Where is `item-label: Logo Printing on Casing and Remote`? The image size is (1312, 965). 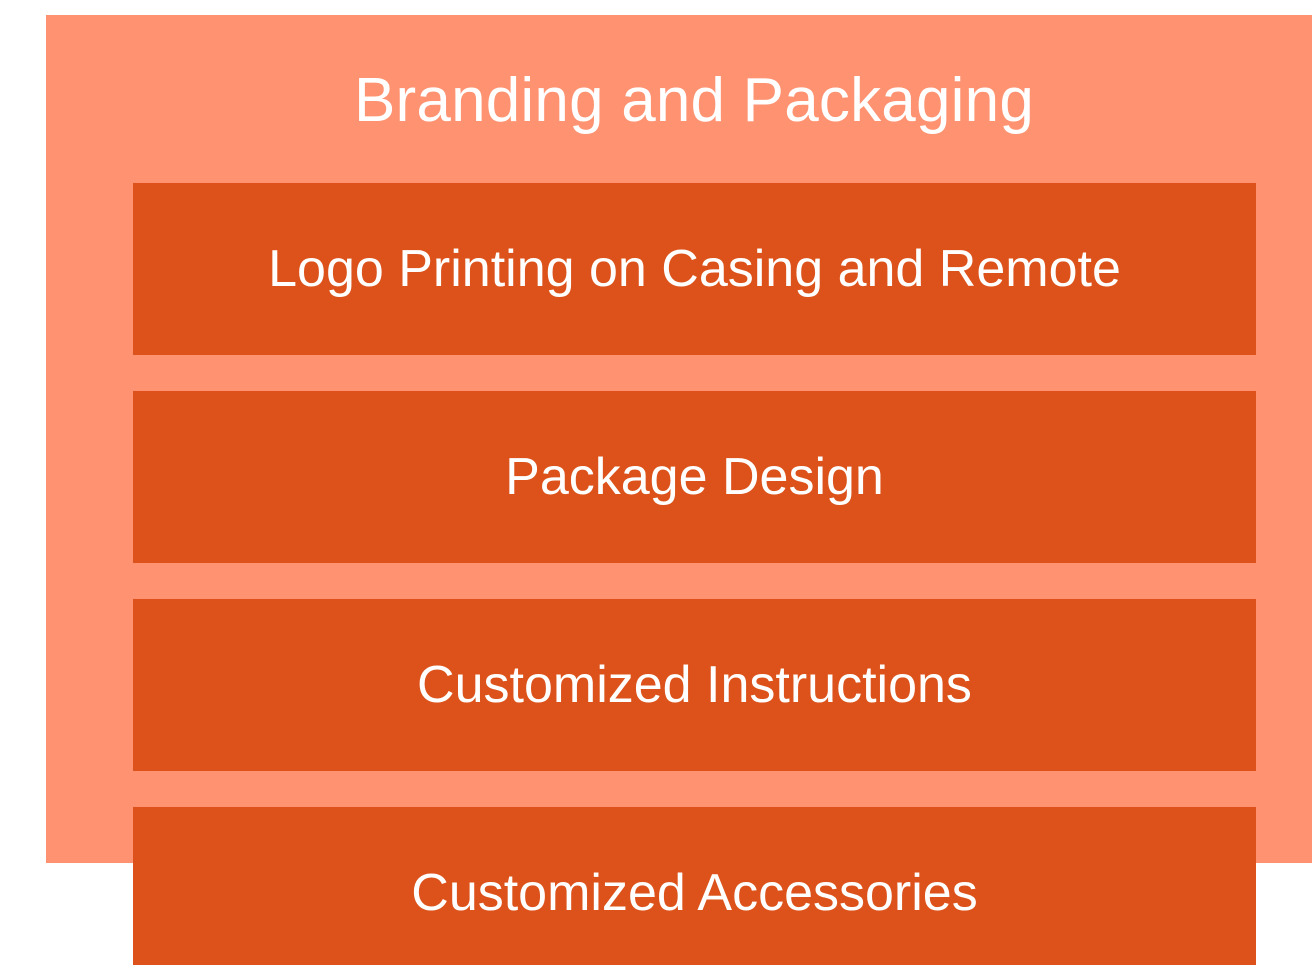
item-label: Logo Printing on Casing and Remote is located at coordinates (694, 269).